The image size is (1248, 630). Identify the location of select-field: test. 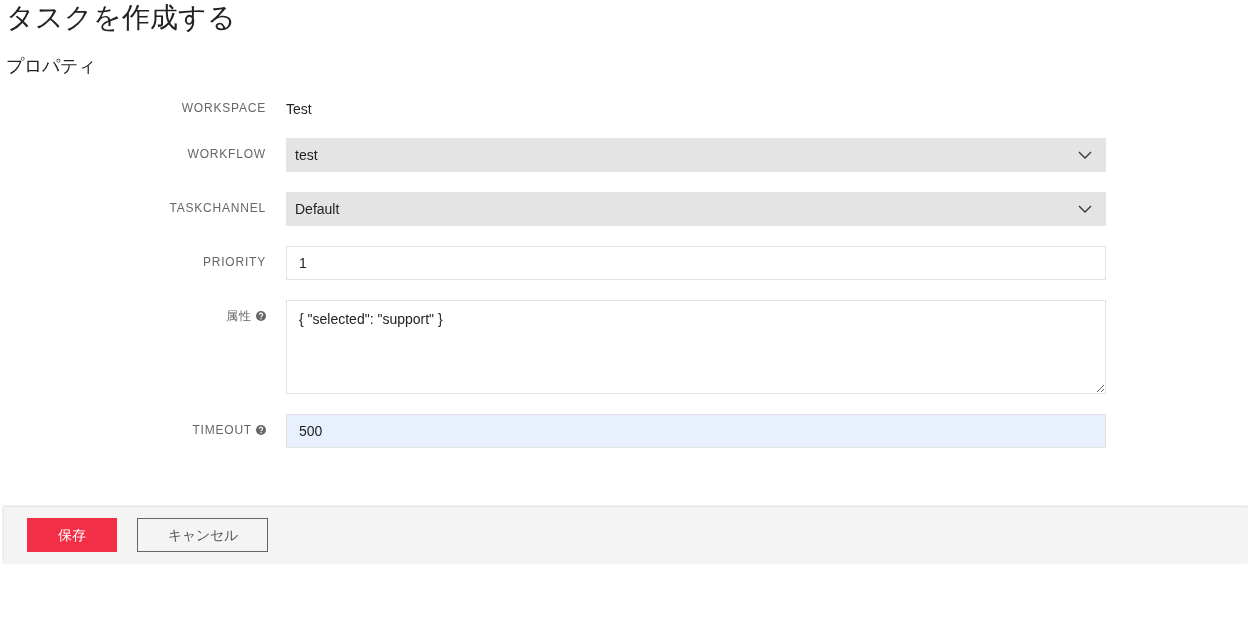
(696, 155).